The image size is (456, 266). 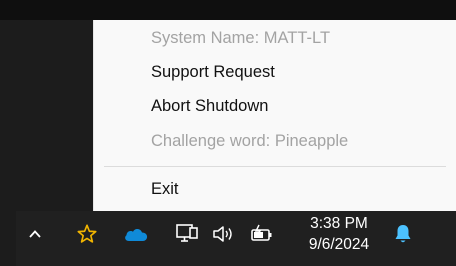 I want to click on clock-time: 3:38 PM, so click(x=339, y=223).